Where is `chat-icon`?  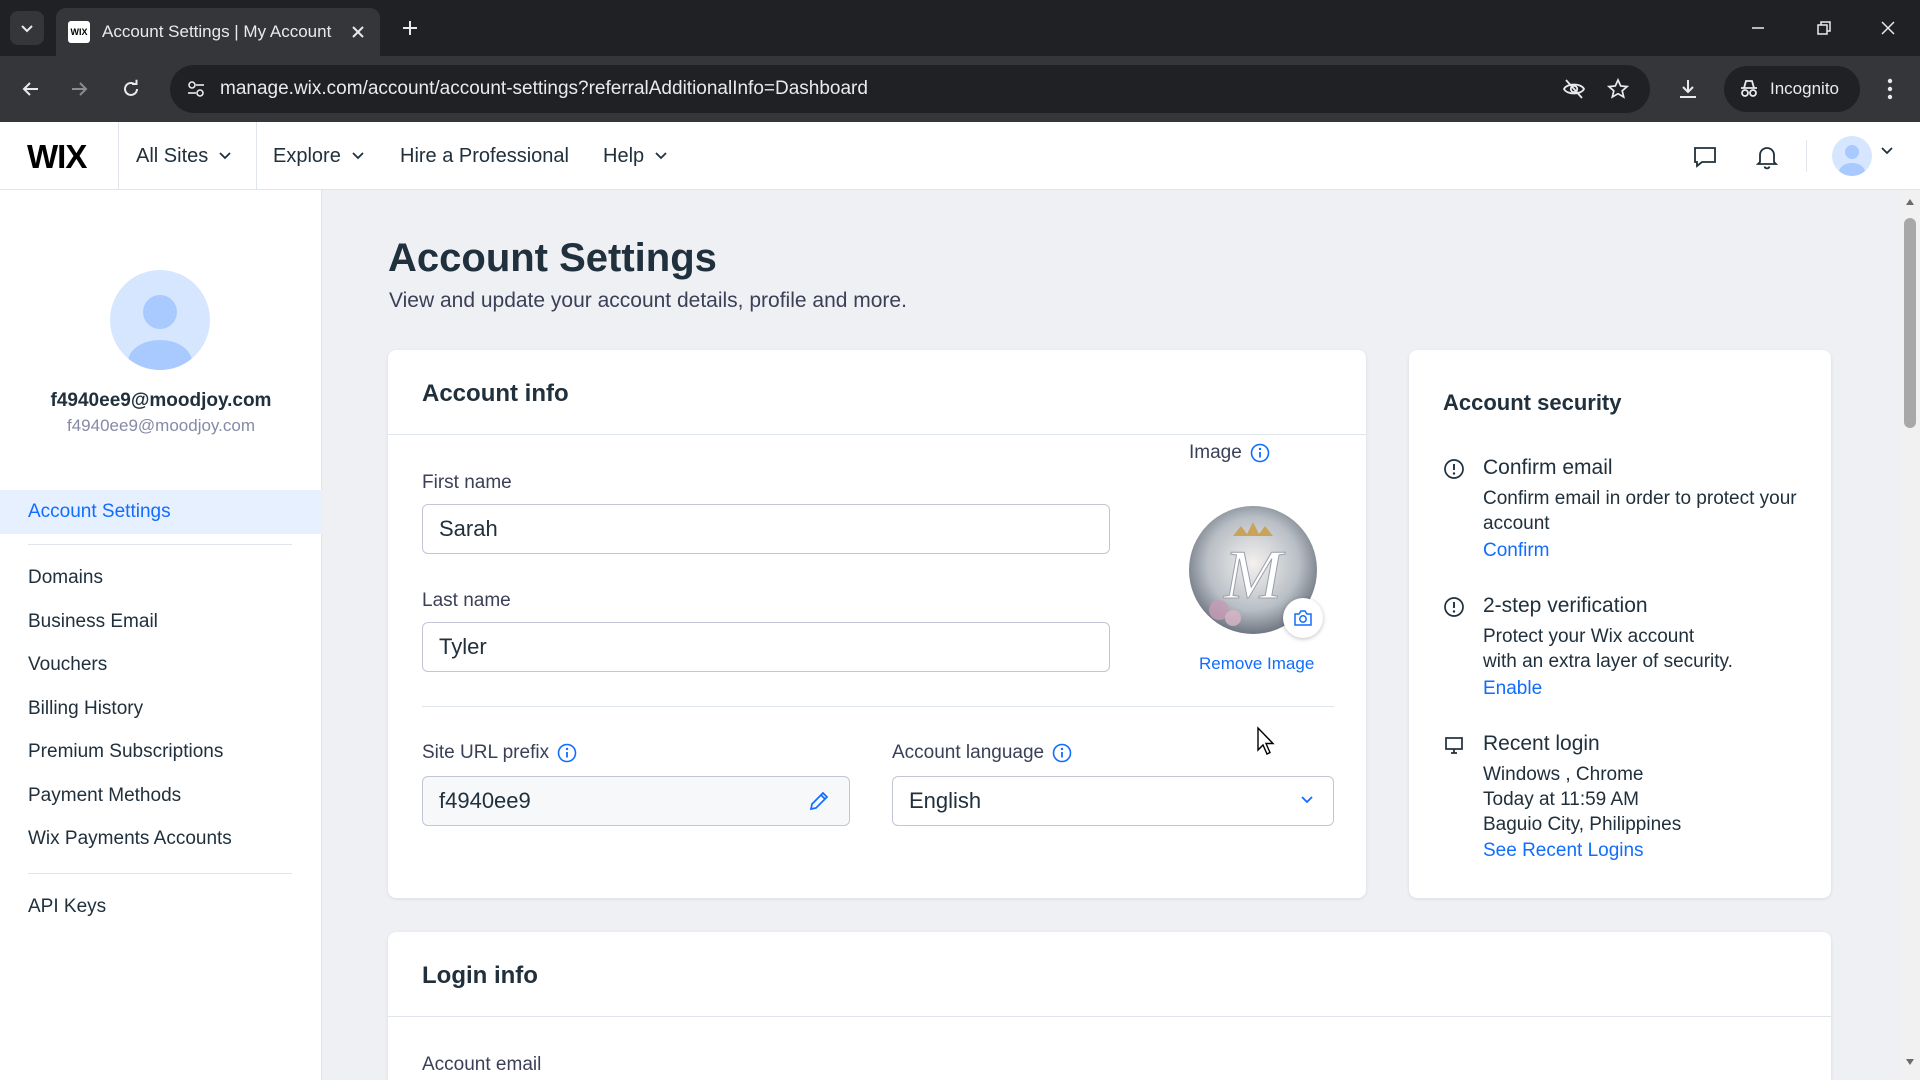 chat-icon is located at coordinates (1705, 157).